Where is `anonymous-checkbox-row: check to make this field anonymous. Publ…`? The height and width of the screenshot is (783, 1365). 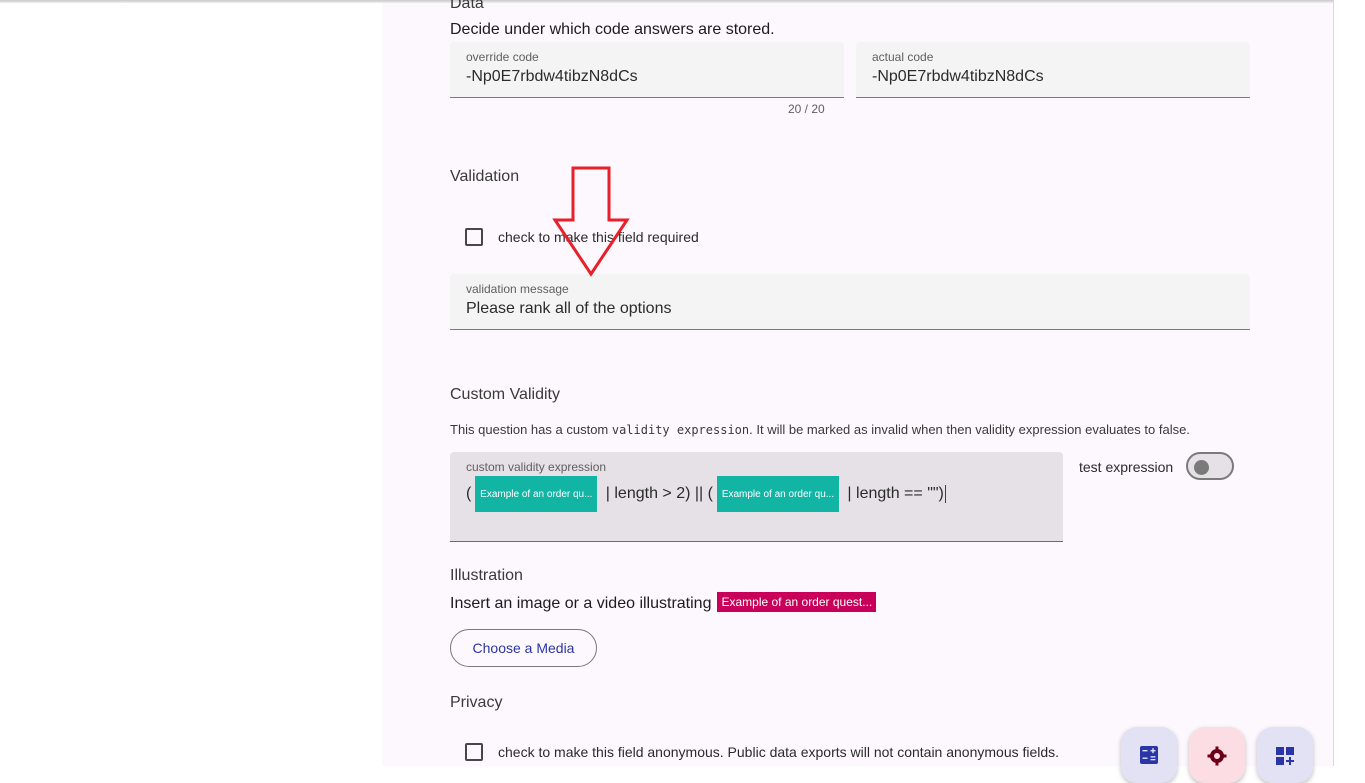 anonymous-checkbox-row: check to make this field anonymous. Publ… is located at coordinates (762, 752).